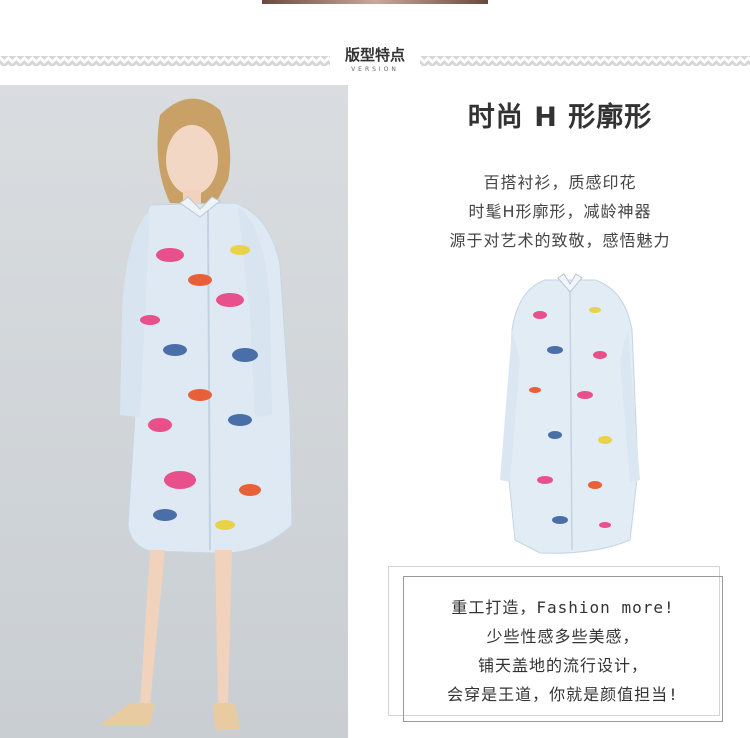  Describe the element at coordinates (165, 61) in the screenshot. I see `zigzag-divider-left` at that location.